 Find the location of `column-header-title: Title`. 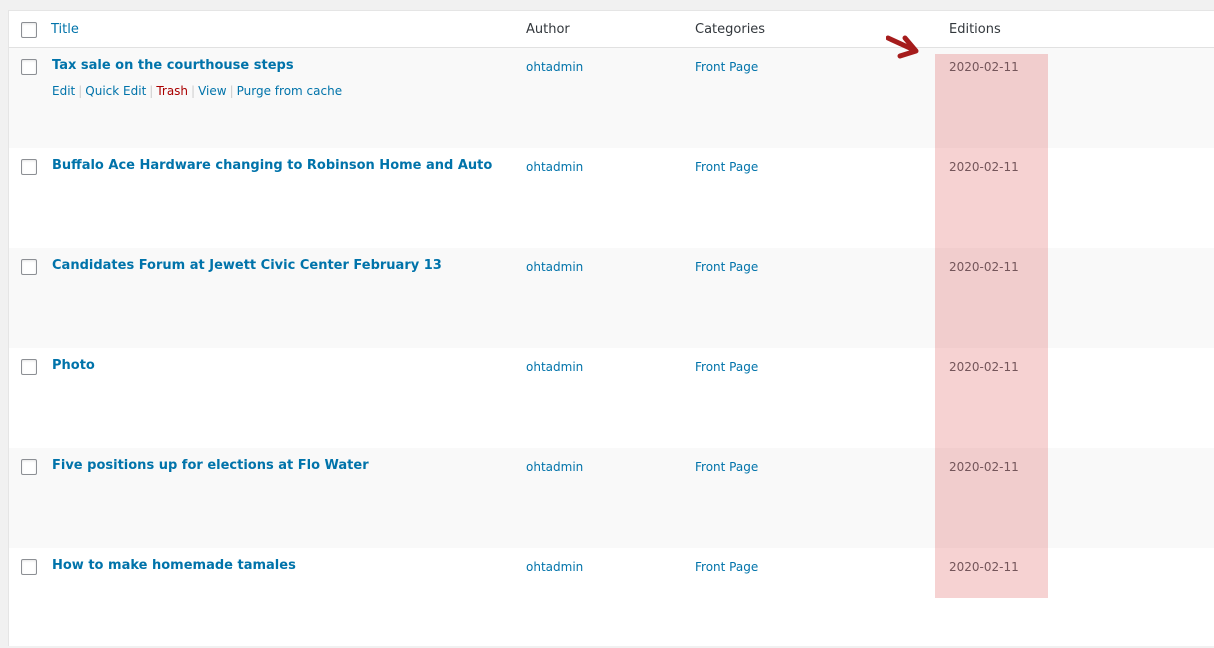

column-header-title: Title is located at coordinates (65, 30).